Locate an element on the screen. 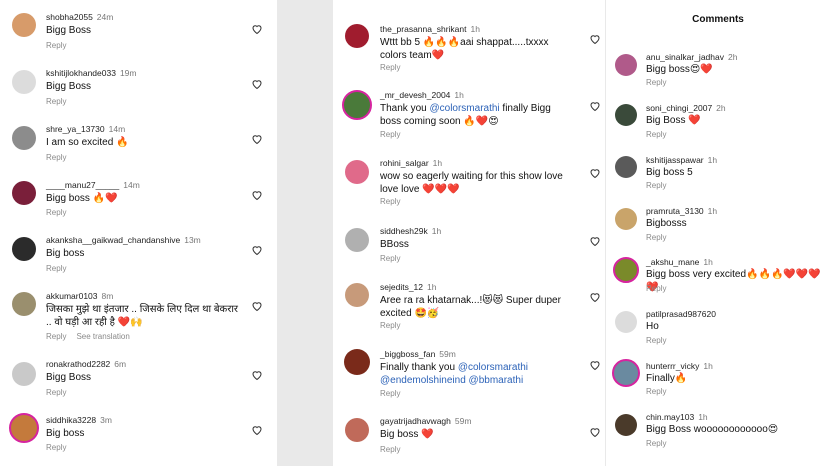 The image size is (830, 466). comment-username: akanksha__gaikwad_chandanshive 13m is located at coordinates (123, 240).